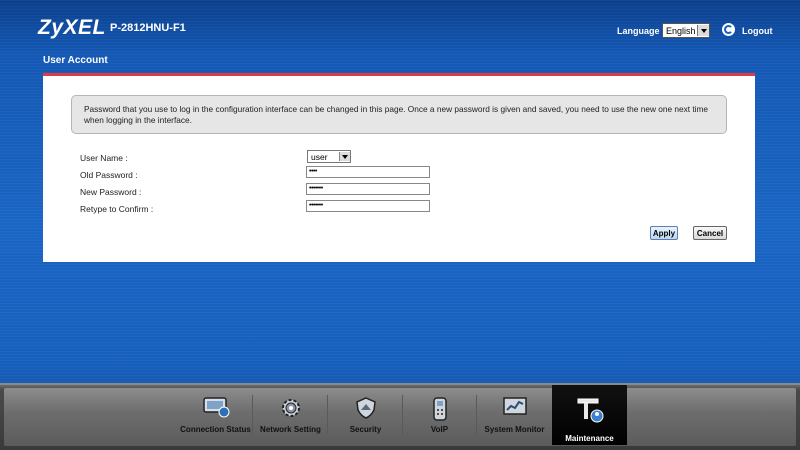  What do you see at coordinates (365, 429) in the screenshot?
I see `tab-label: Security` at bounding box center [365, 429].